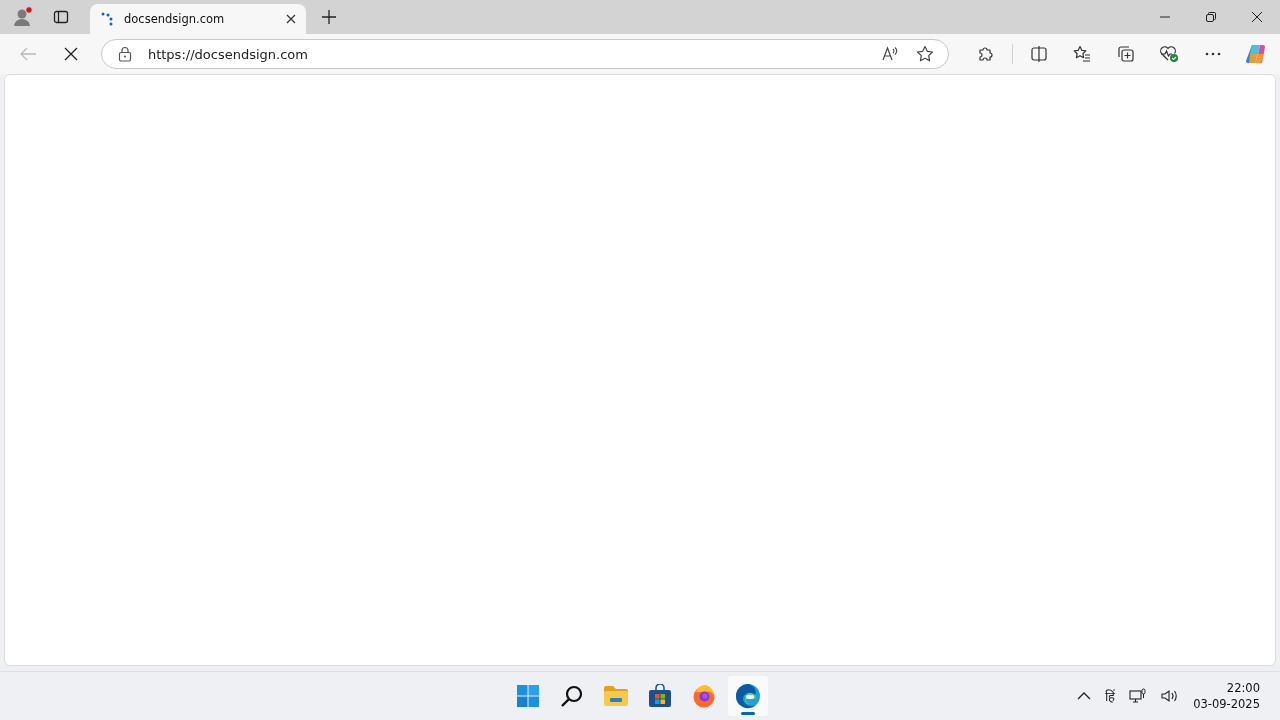  I want to click on edge-taskbar-button, so click(748, 696).